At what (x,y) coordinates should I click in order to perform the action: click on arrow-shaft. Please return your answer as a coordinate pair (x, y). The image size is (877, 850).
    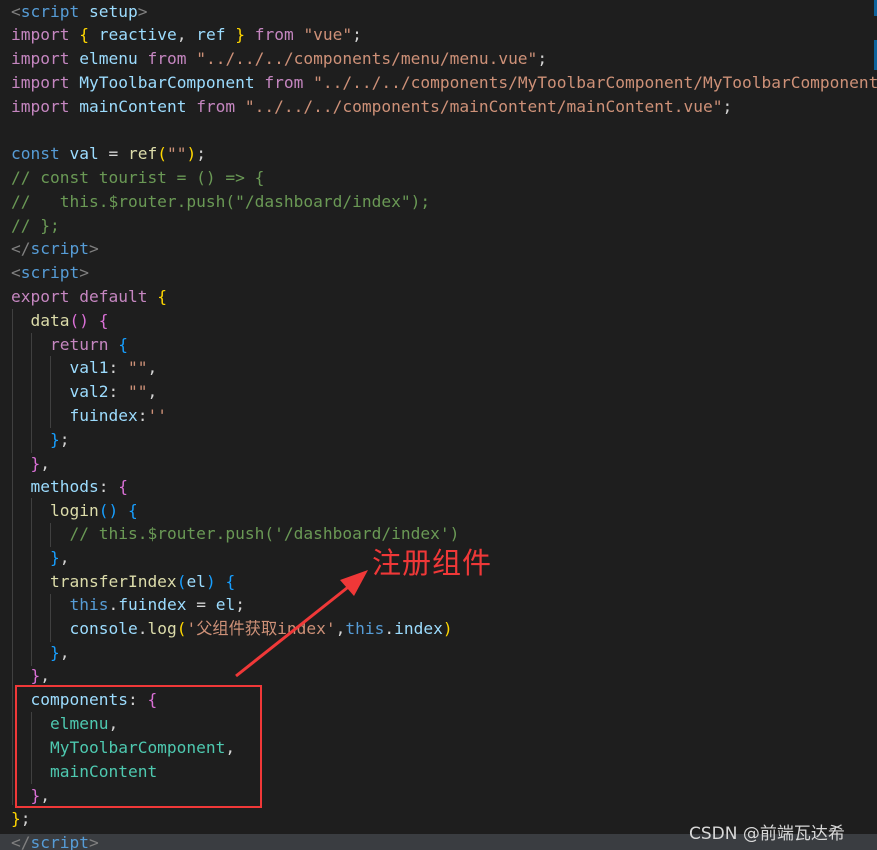
    Looking at the image, I should click on (294, 630).